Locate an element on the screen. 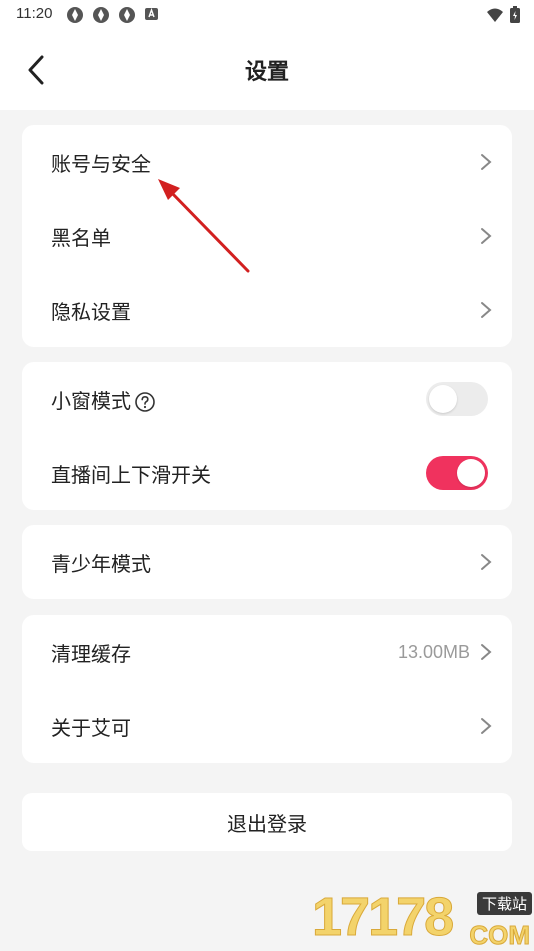 This screenshot has width=534, height=951. watermark-number: 17178 is located at coordinates (382, 917).